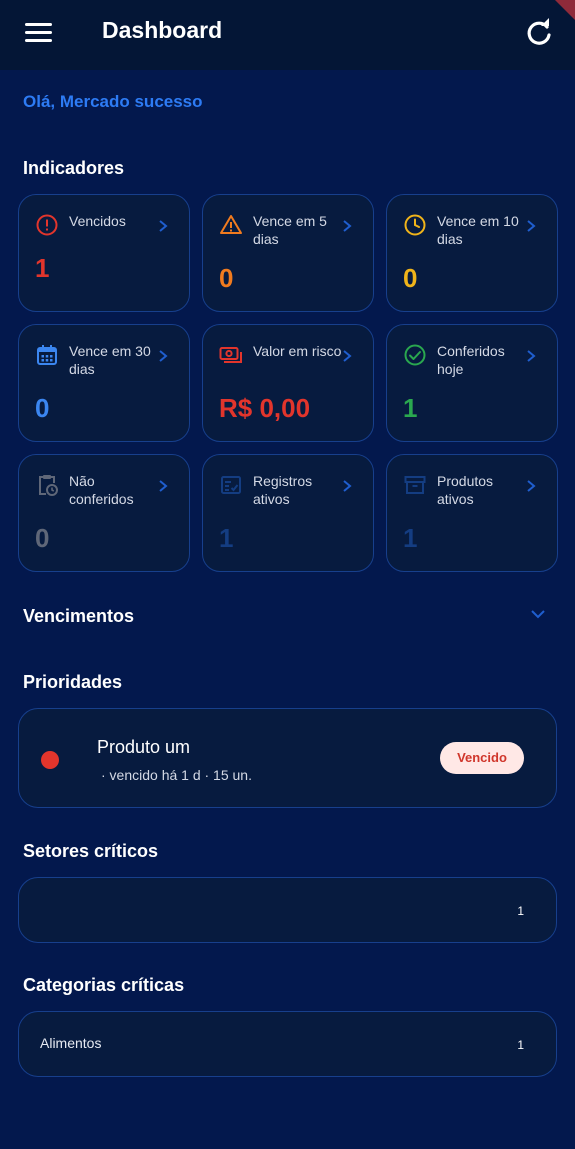 The height and width of the screenshot is (1149, 575). Describe the element at coordinates (110, 360) in the screenshot. I see `indicator-label: Vence em 30 dias` at that location.